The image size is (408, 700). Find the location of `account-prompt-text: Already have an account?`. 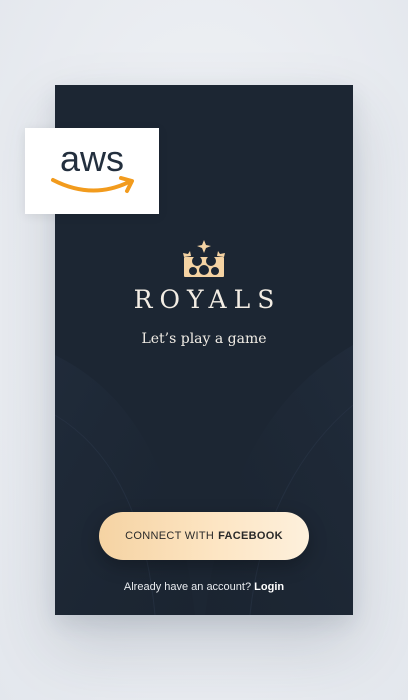

account-prompt-text: Already have an account? is located at coordinates (187, 587).